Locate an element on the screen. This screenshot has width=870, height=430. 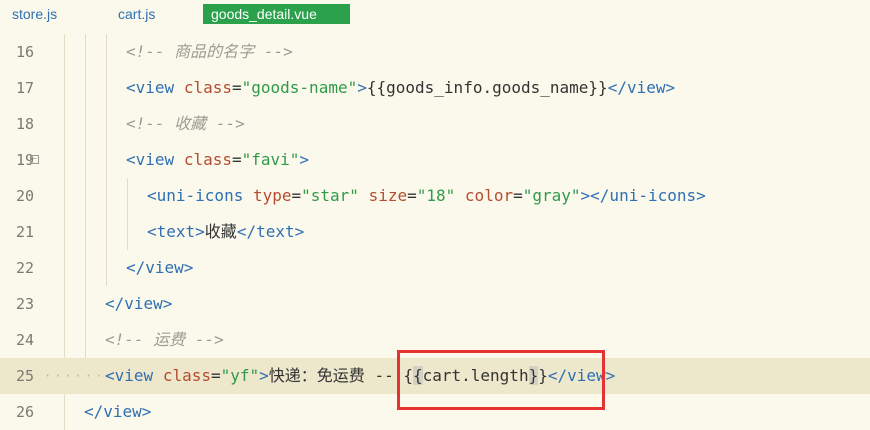
line-number: 21 is located at coordinates (24, 232).